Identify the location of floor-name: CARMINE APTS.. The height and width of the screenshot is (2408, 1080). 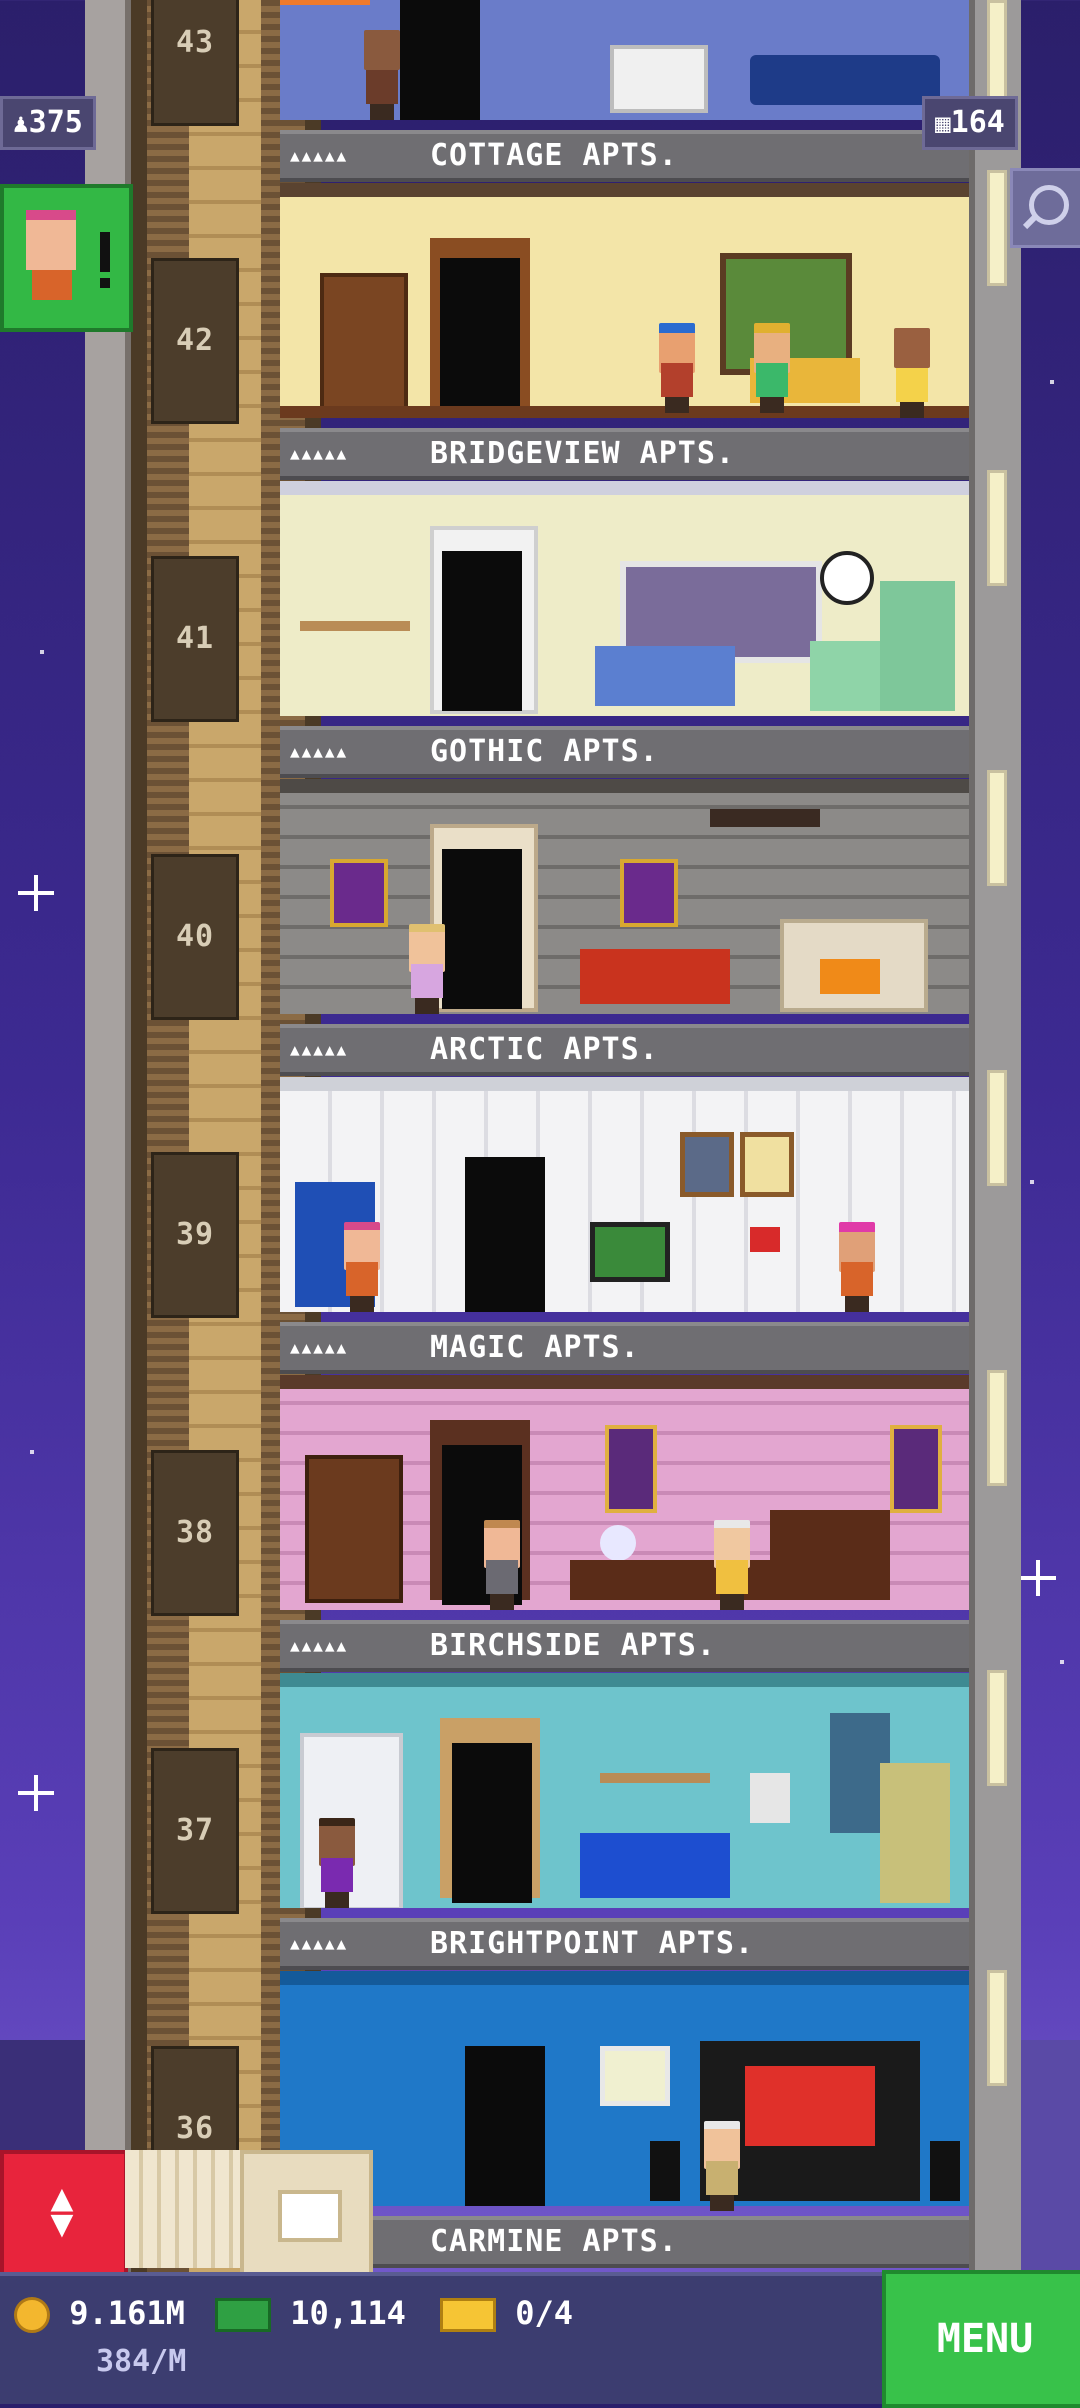
(554, 2241).